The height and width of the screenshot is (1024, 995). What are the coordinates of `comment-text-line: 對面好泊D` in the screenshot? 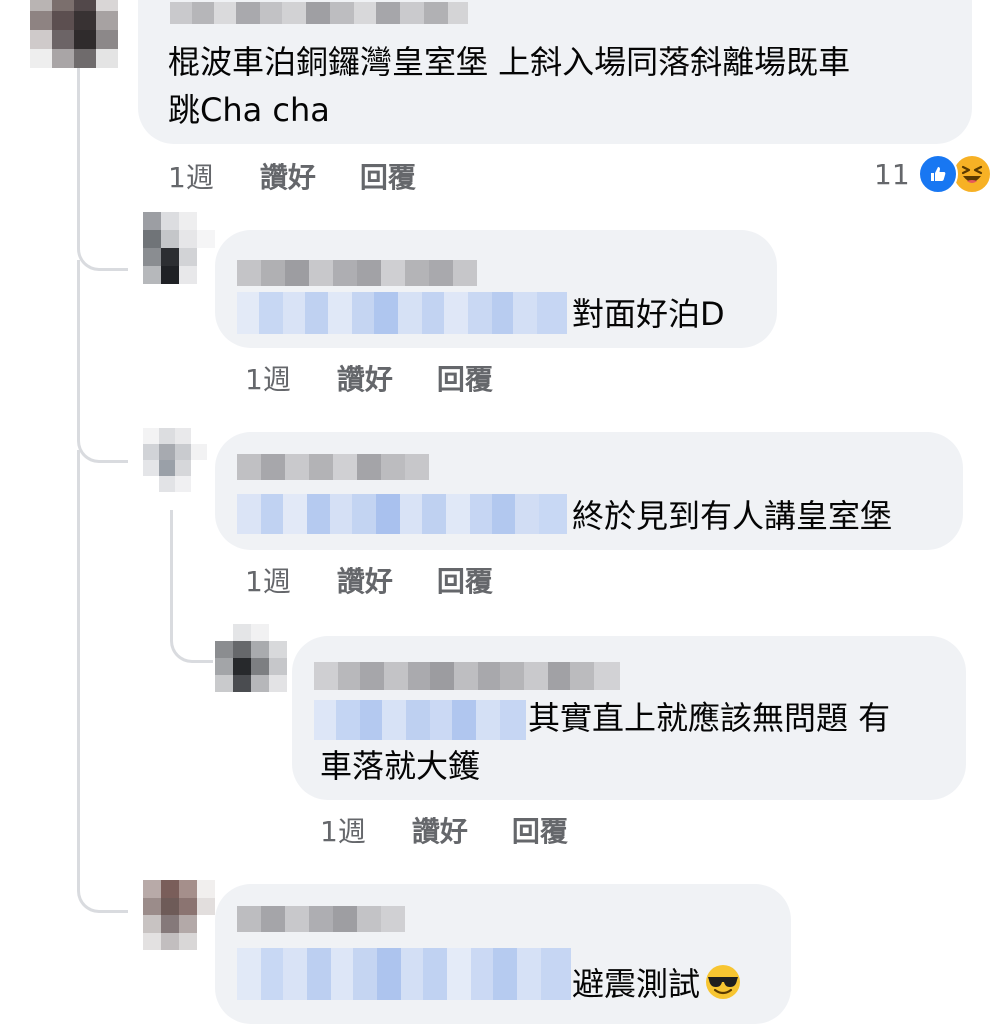 It's located at (648, 314).